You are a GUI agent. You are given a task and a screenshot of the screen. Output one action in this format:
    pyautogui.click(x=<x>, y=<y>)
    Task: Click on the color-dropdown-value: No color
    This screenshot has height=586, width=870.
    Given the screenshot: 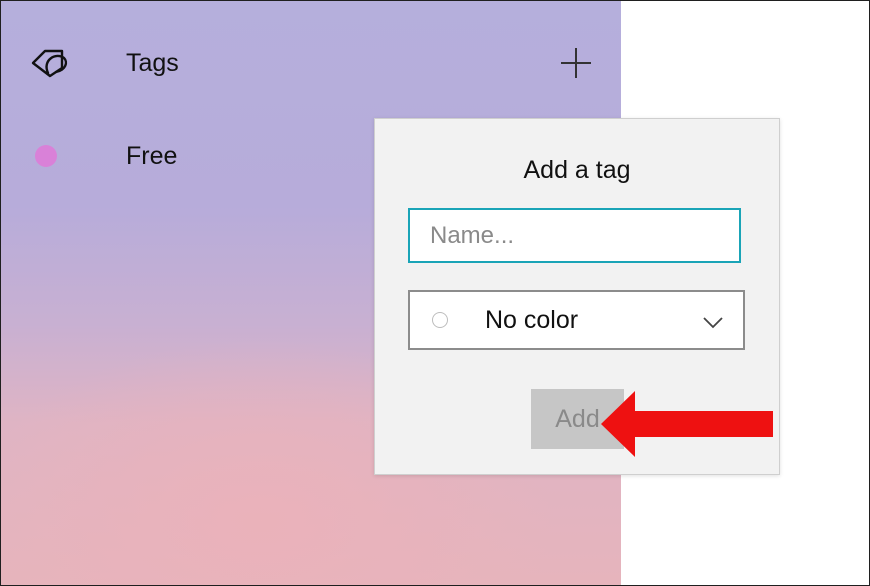 What is the action you would take?
    pyautogui.click(x=532, y=319)
    